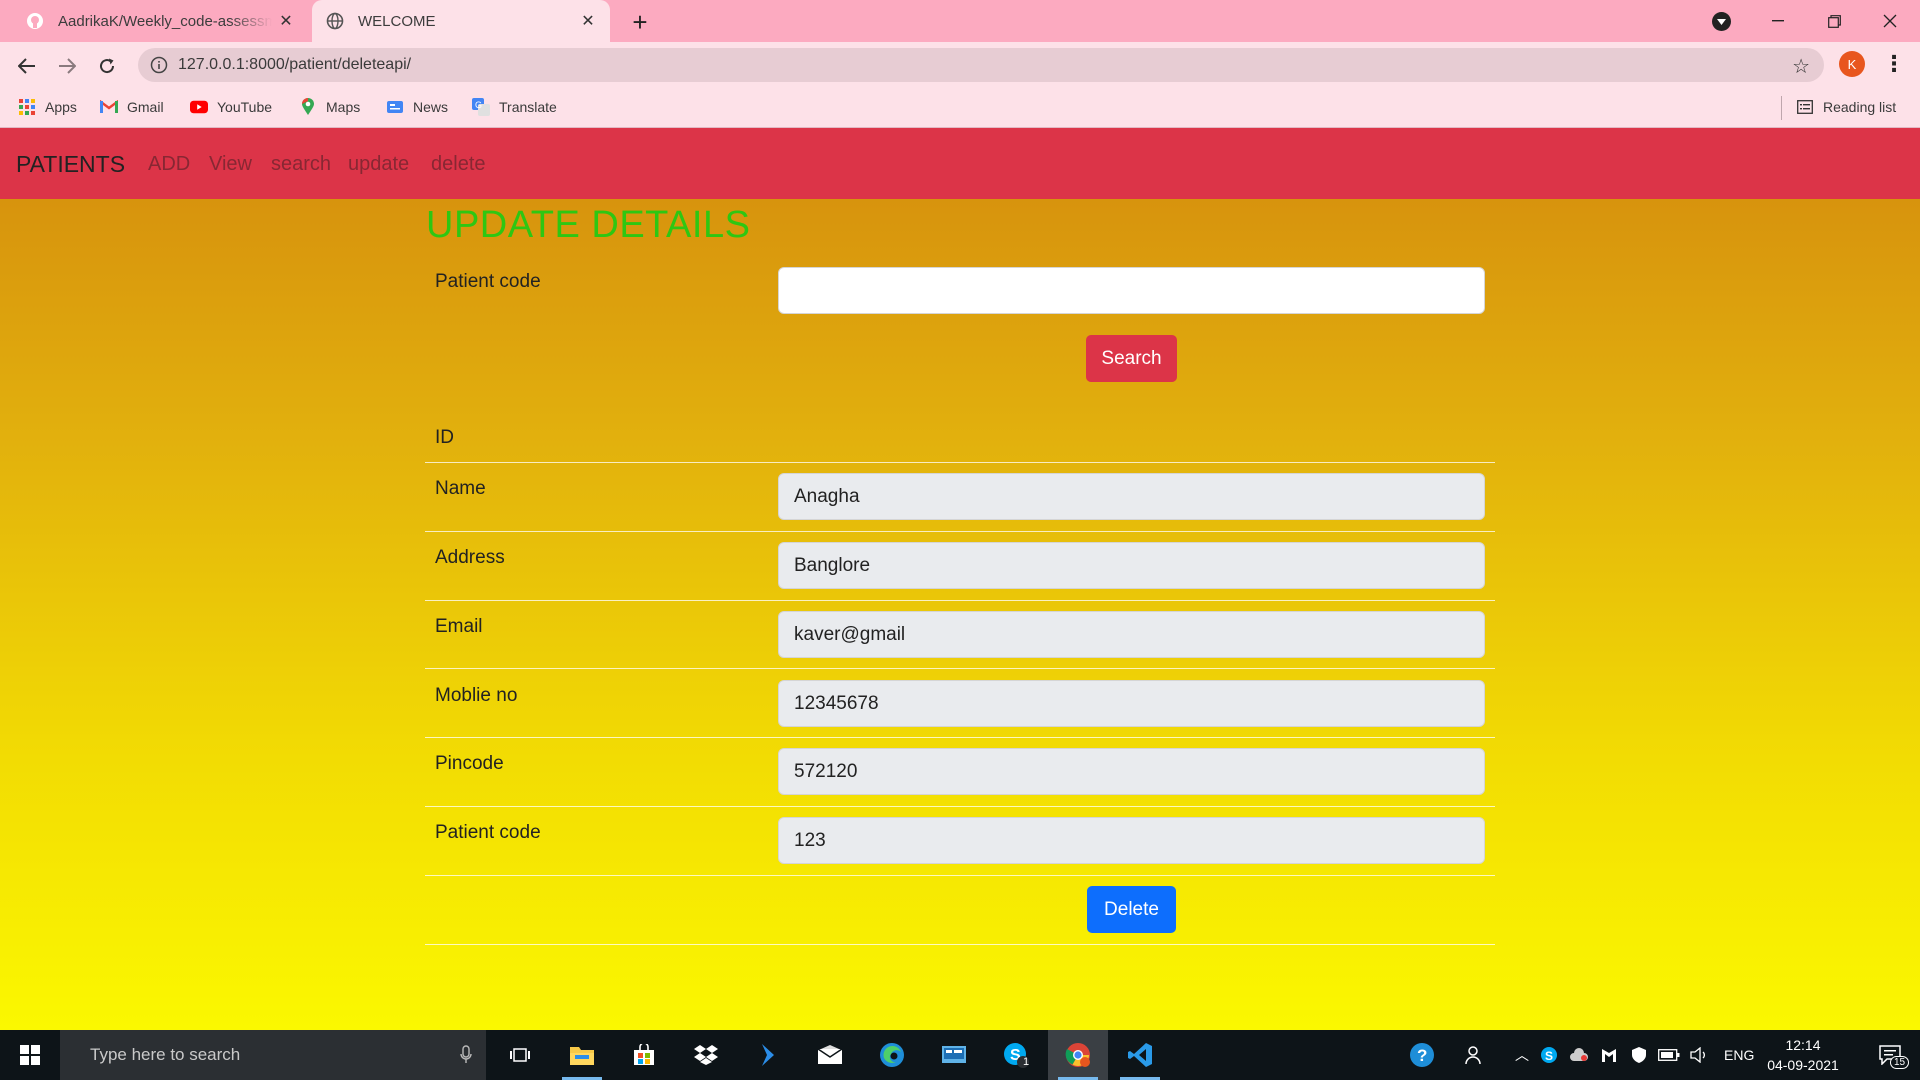 This screenshot has height=1080, width=1920. Describe the element at coordinates (1900, 1062) in the screenshot. I see `notification-count-badge: 15` at that location.